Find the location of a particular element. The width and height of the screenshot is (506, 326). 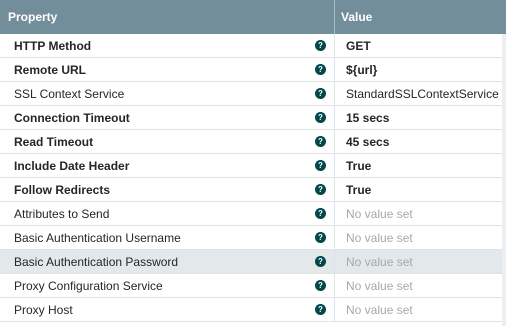

property-name-cell: Follow Redirects? is located at coordinates (167, 189).